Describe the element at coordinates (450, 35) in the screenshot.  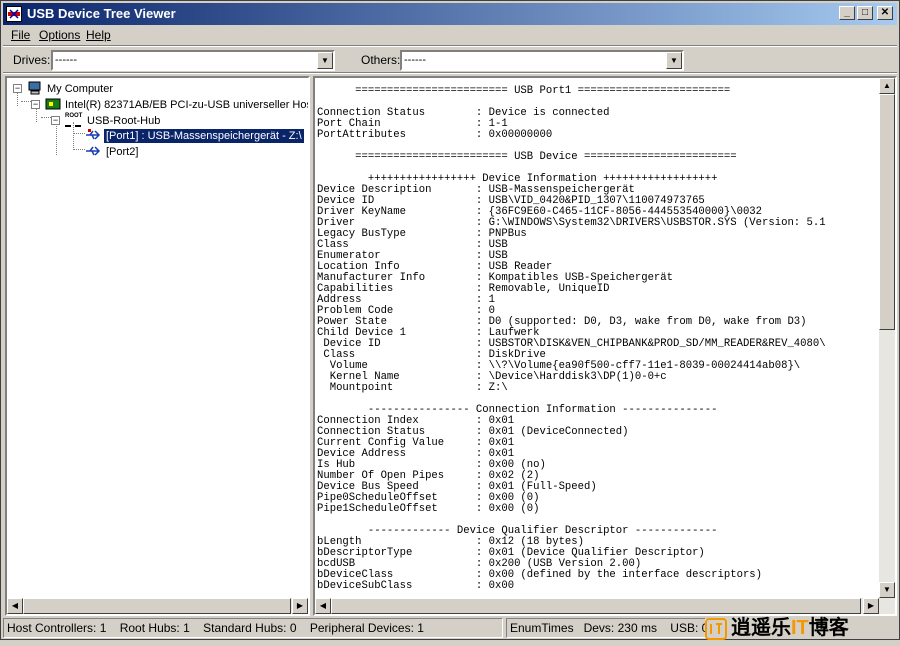
I see `menu-bar: File Options Help` at that location.